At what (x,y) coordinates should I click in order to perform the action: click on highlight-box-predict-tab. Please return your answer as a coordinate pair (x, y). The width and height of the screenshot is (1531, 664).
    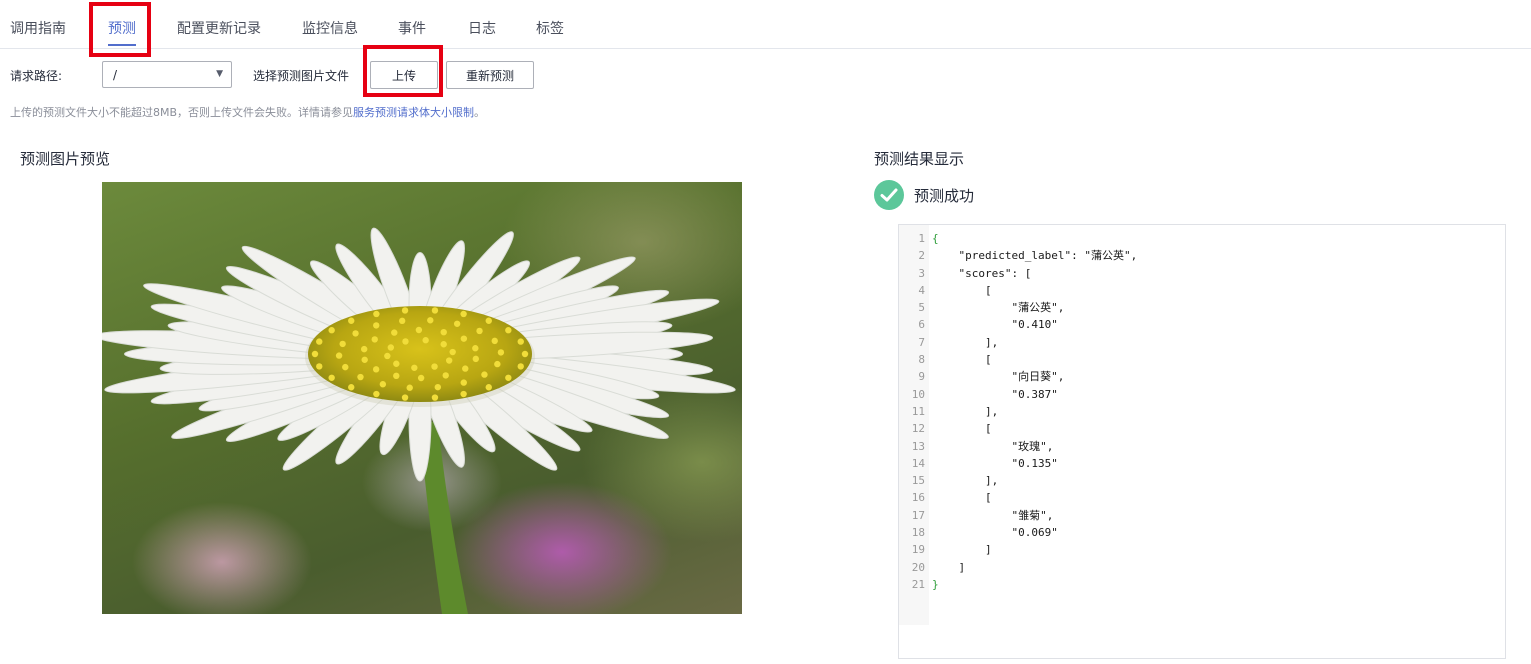
    Looking at the image, I should click on (120, 29).